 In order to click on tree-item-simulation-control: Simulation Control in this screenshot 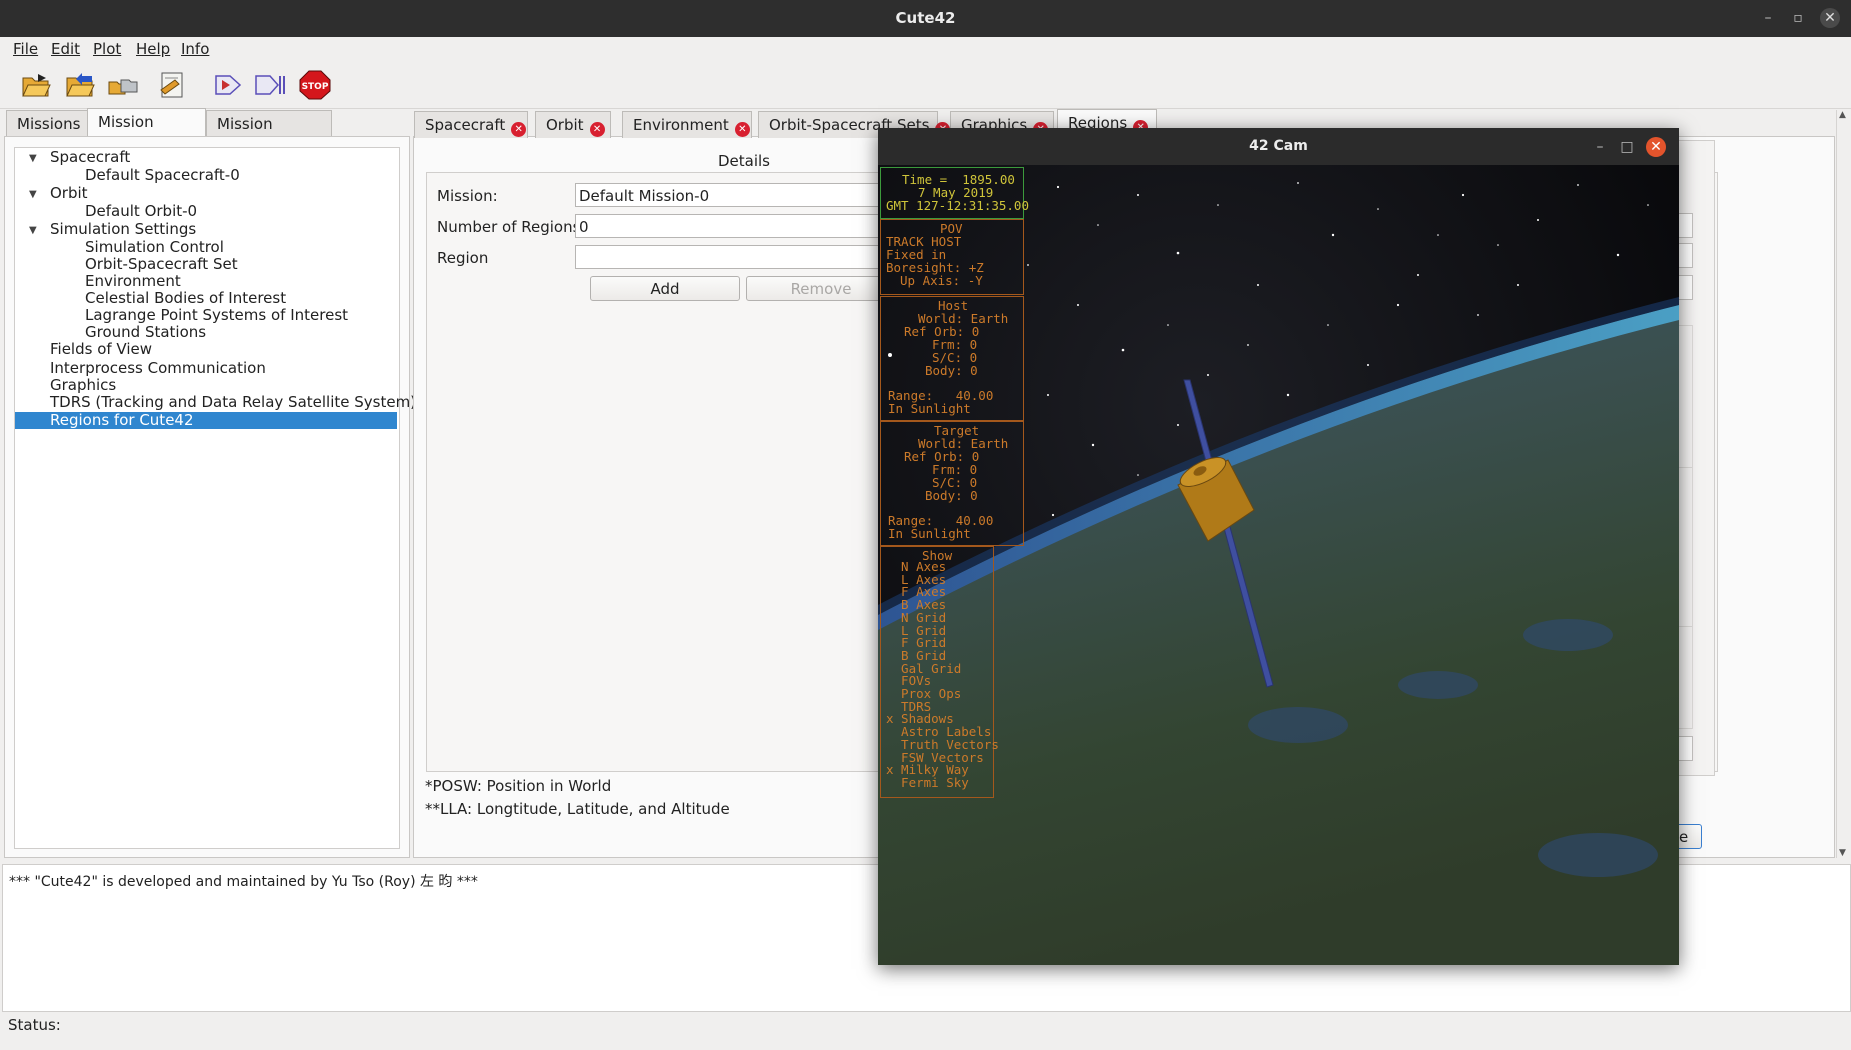, I will do `click(154, 247)`.